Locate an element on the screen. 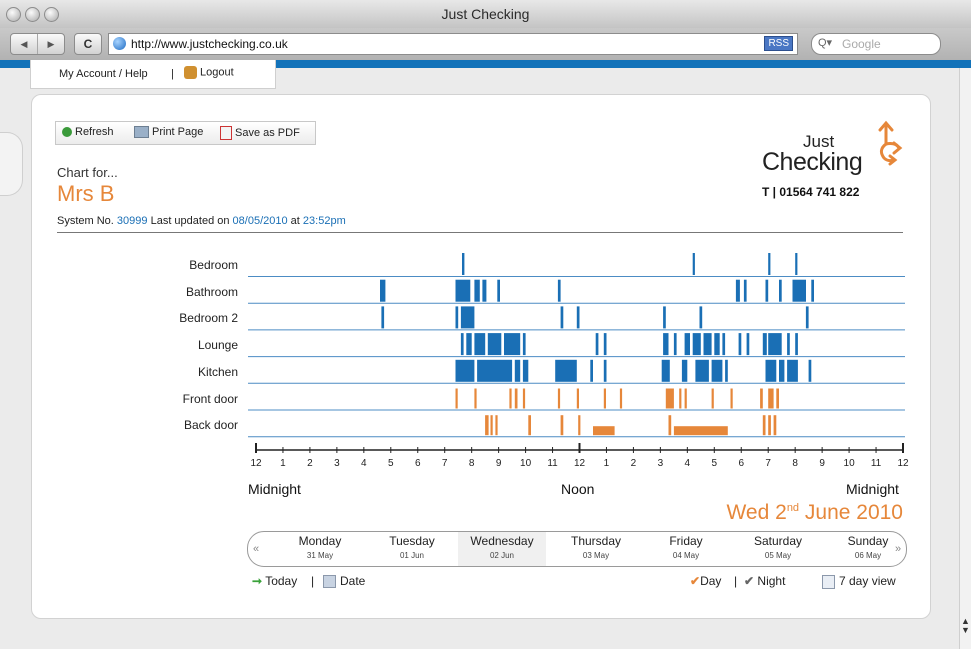 This screenshot has height=649, width=971. day-name: Saturday is located at coordinates (778, 541).